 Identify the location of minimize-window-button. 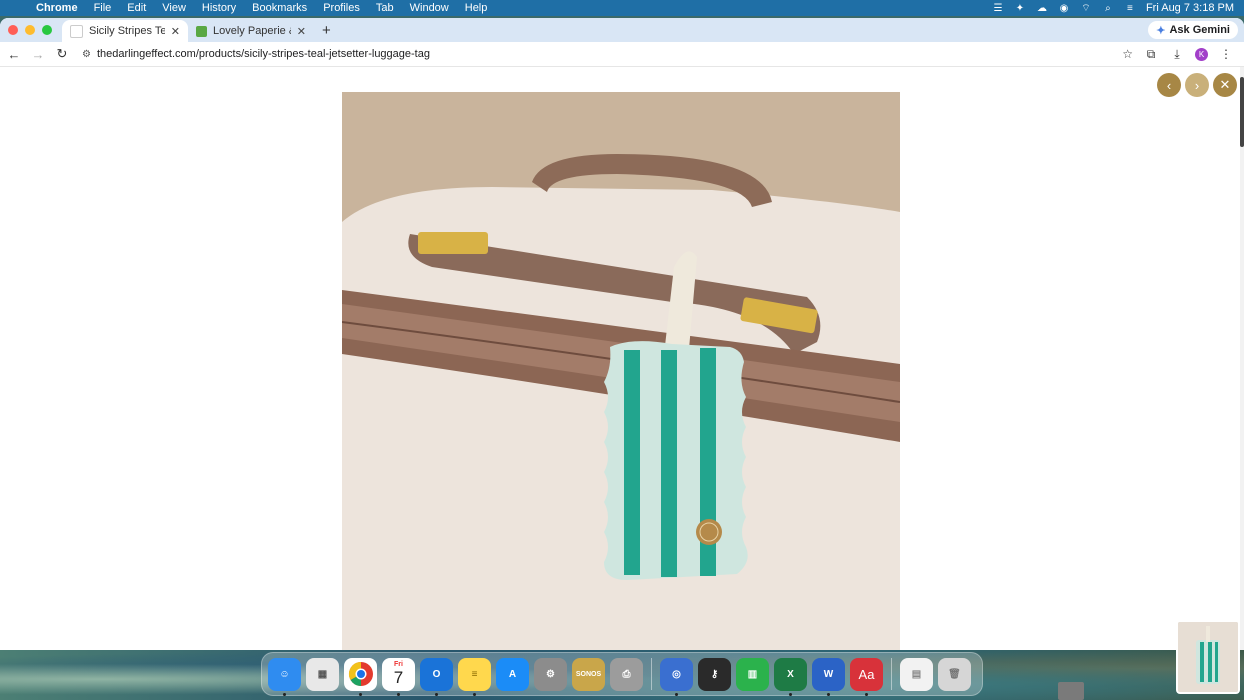
(30, 30).